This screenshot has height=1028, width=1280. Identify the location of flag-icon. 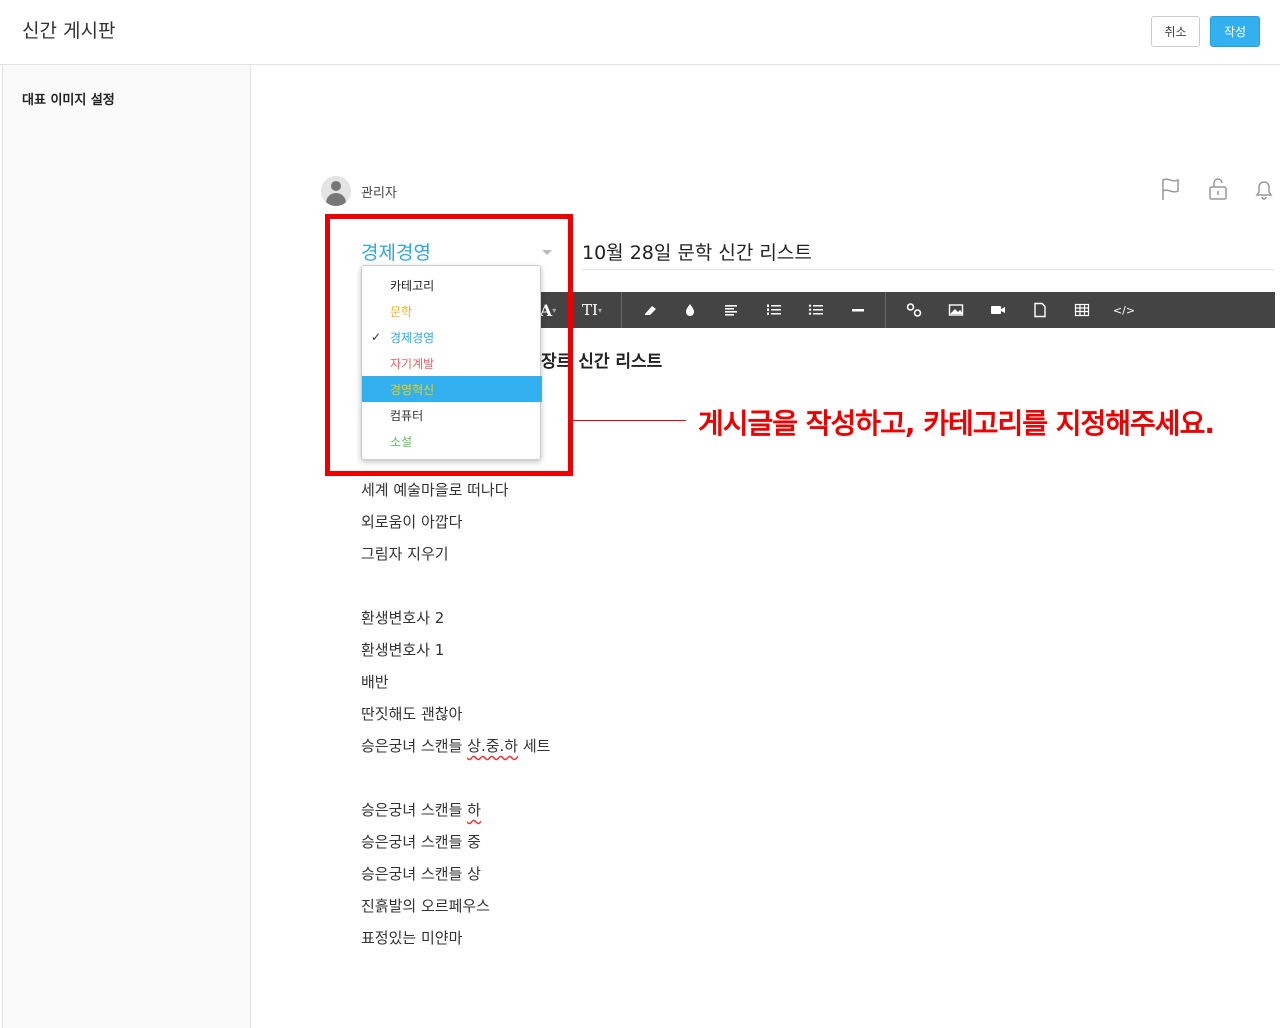
(1172, 189).